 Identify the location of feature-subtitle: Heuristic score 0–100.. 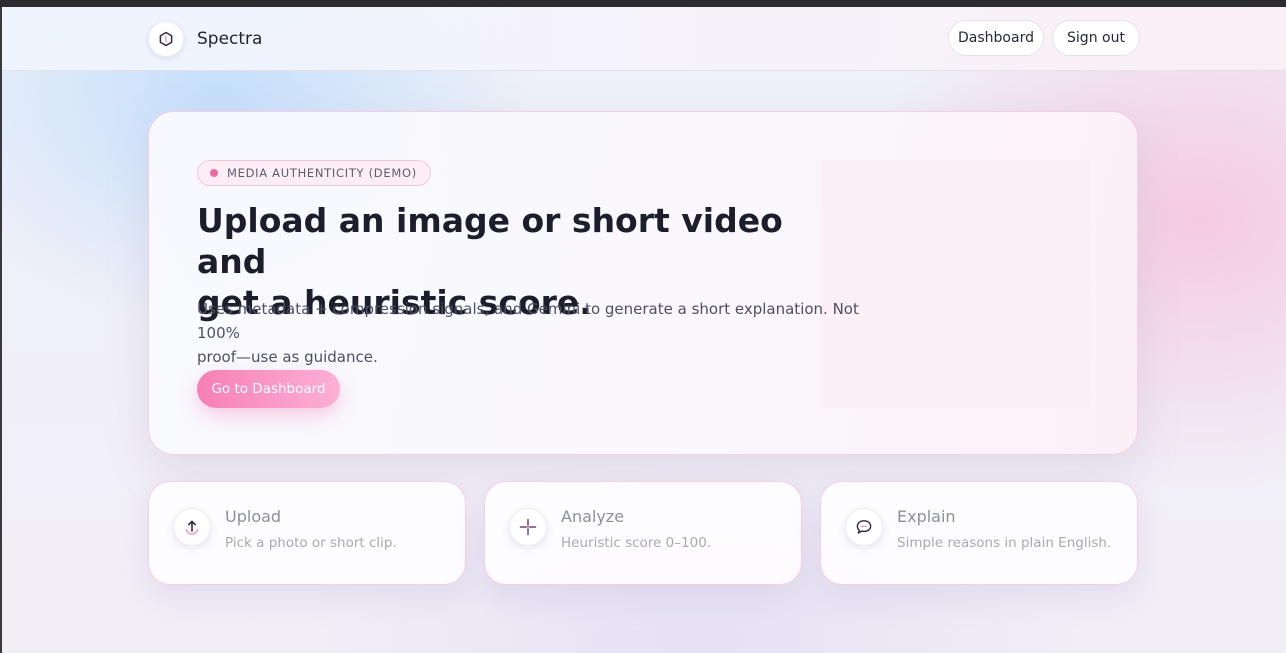
(636, 543).